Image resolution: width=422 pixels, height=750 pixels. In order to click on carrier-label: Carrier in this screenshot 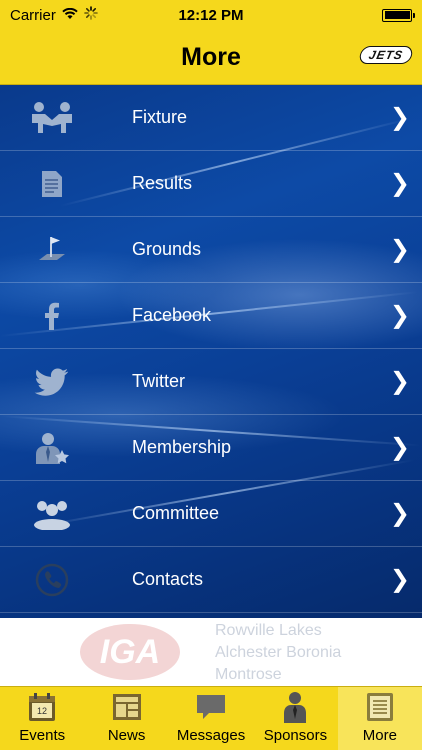, I will do `click(33, 15)`.